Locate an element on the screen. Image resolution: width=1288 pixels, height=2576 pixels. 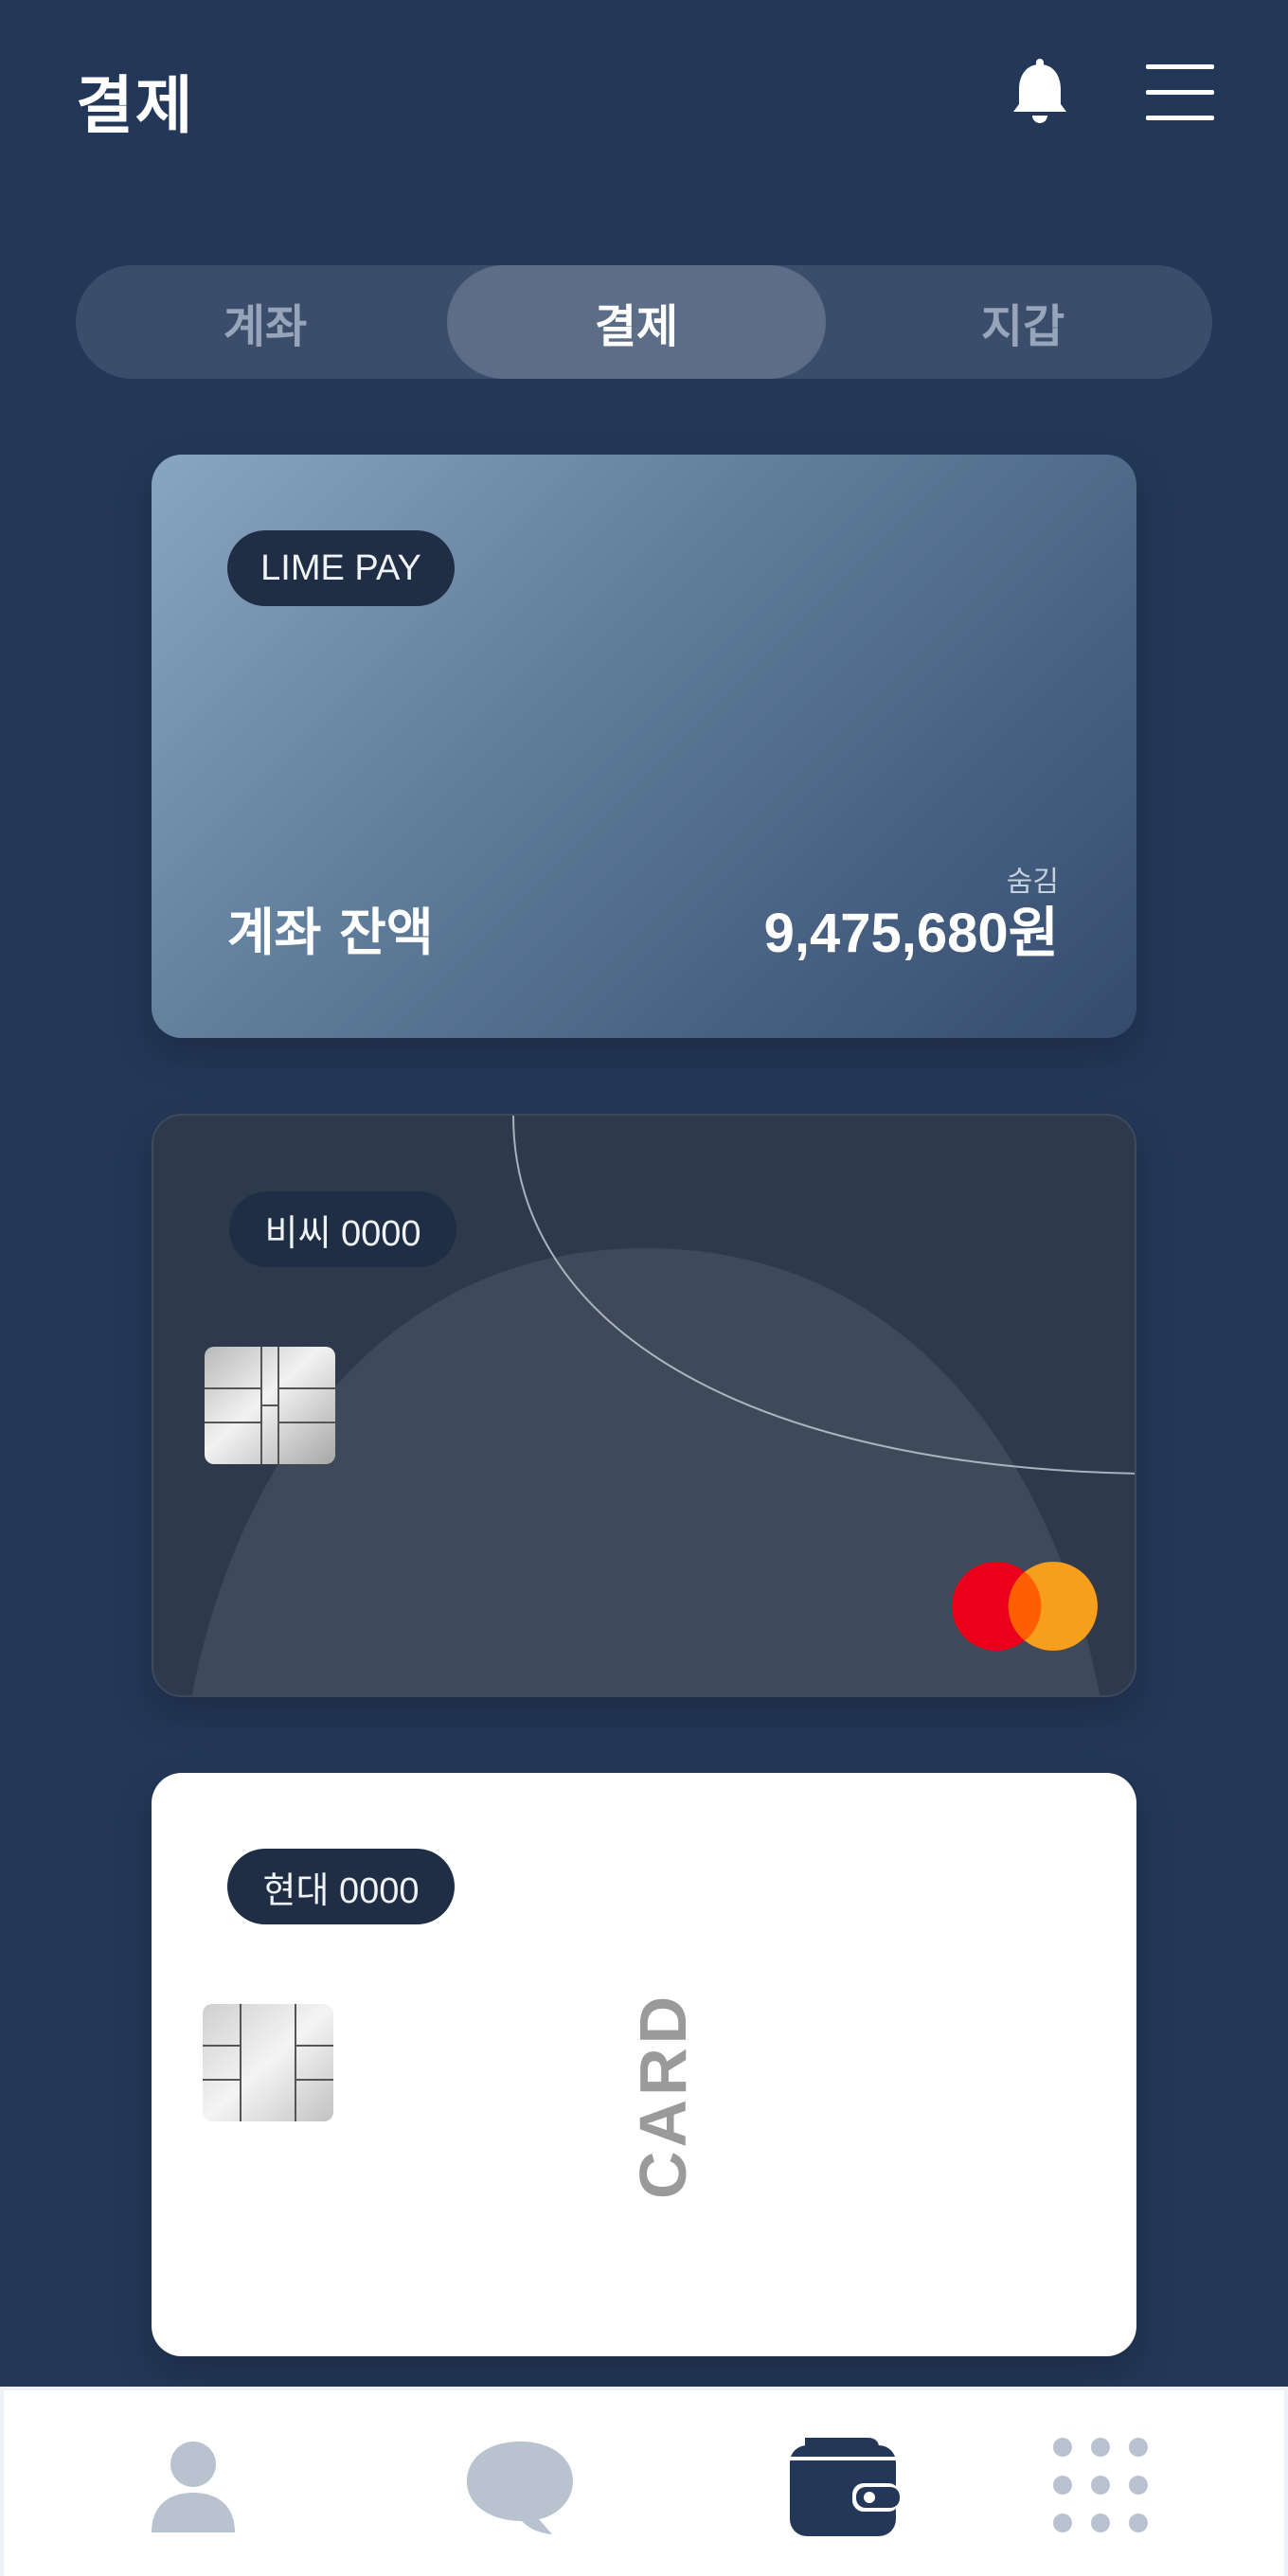
nav-profile is located at coordinates (193, 2485).